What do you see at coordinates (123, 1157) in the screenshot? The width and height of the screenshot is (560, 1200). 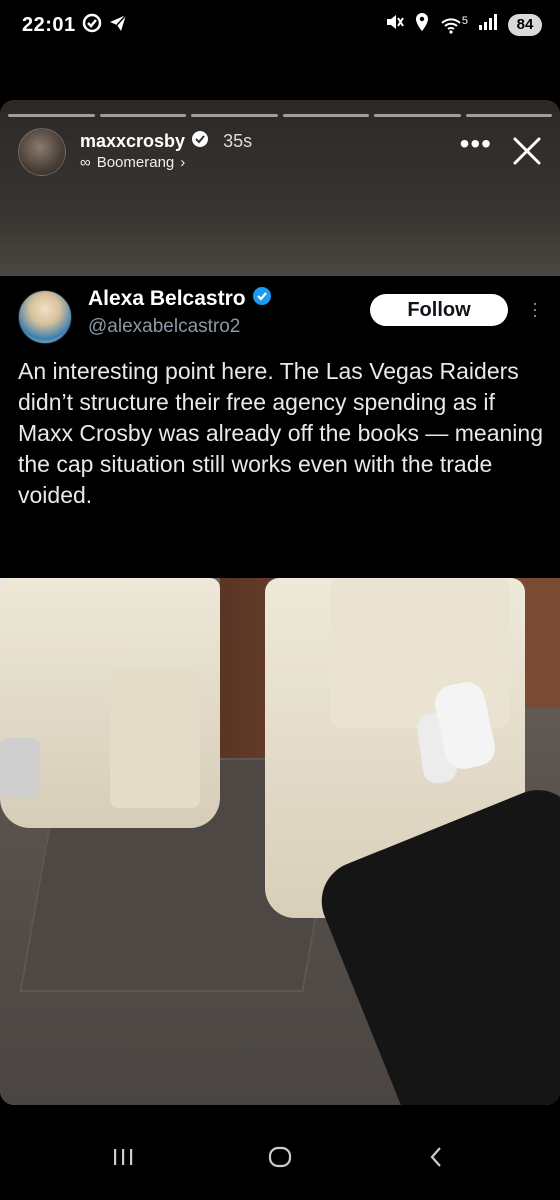 I see `recents-icon` at bounding box center [123, 1157].